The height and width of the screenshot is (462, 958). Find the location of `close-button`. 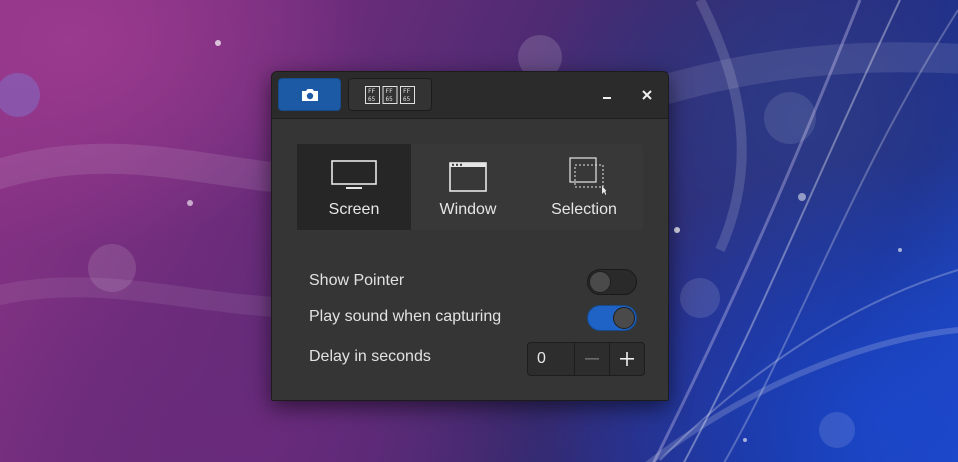

close-button is located at coordinates (647, 95).